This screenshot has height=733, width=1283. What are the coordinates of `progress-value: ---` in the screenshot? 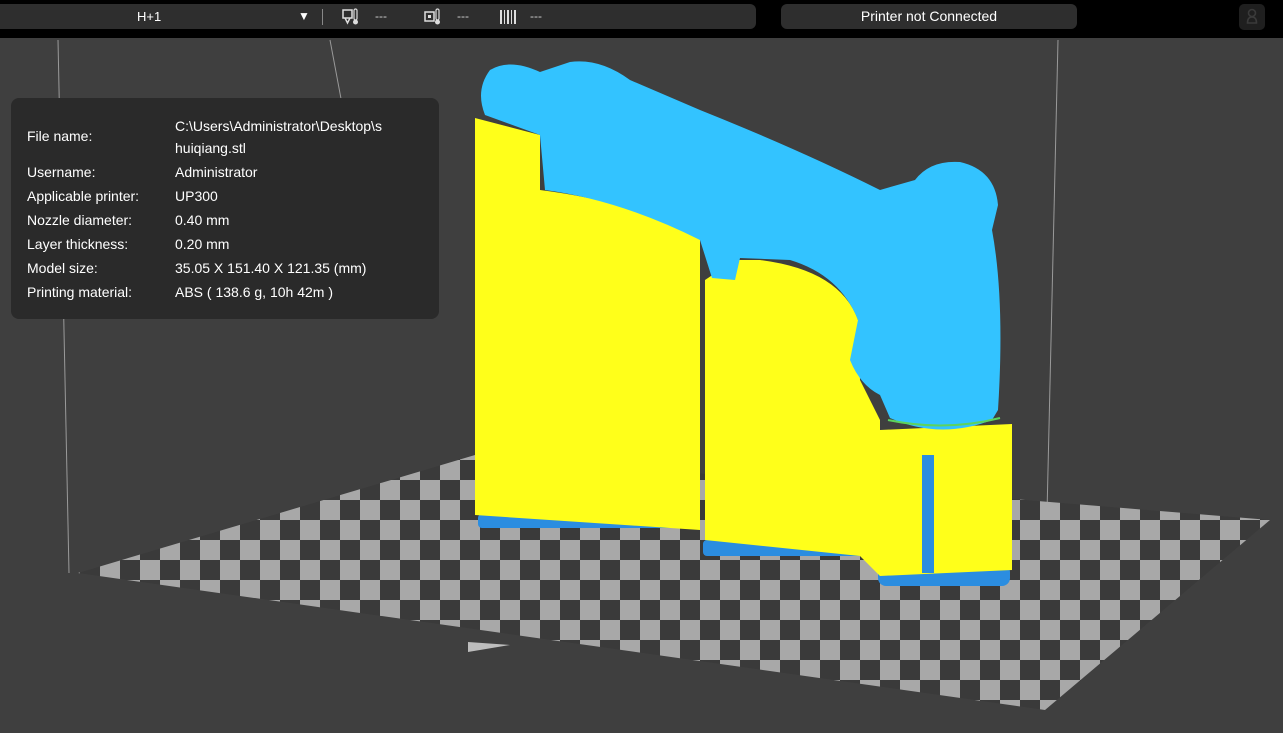 It's located at (536, 16).